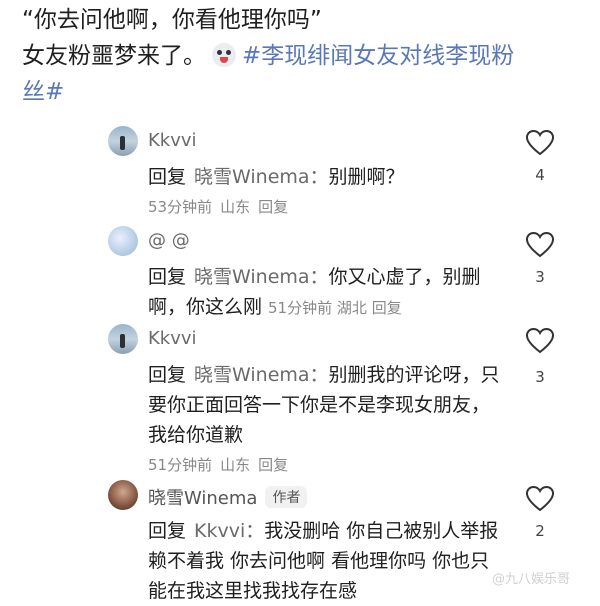  Describe the element at coordinates (378, 56) in the screenshot. I see `hashtag-link: #李现绯闻女友对线李现粉` at that location.